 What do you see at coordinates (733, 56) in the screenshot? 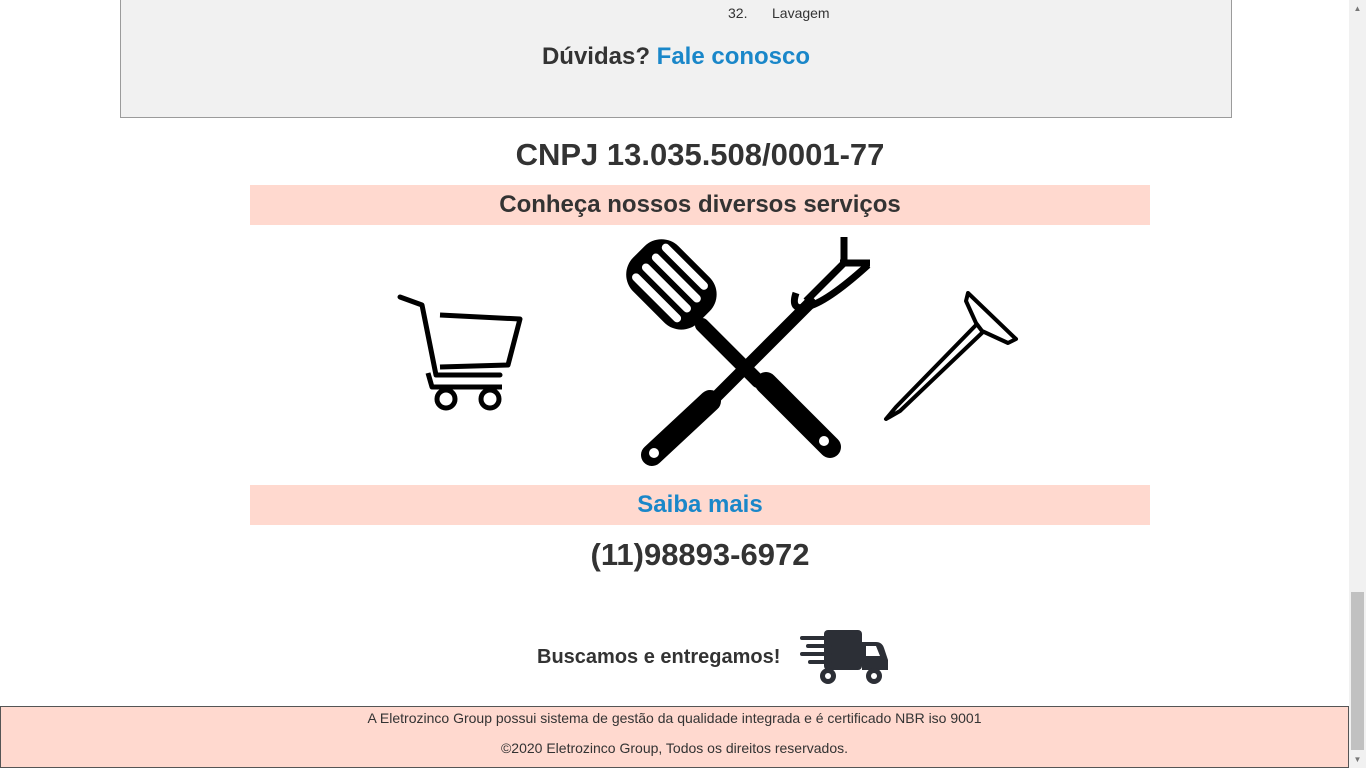
I see `contact-link: Fale conosco` at bounding box center [733, 56].